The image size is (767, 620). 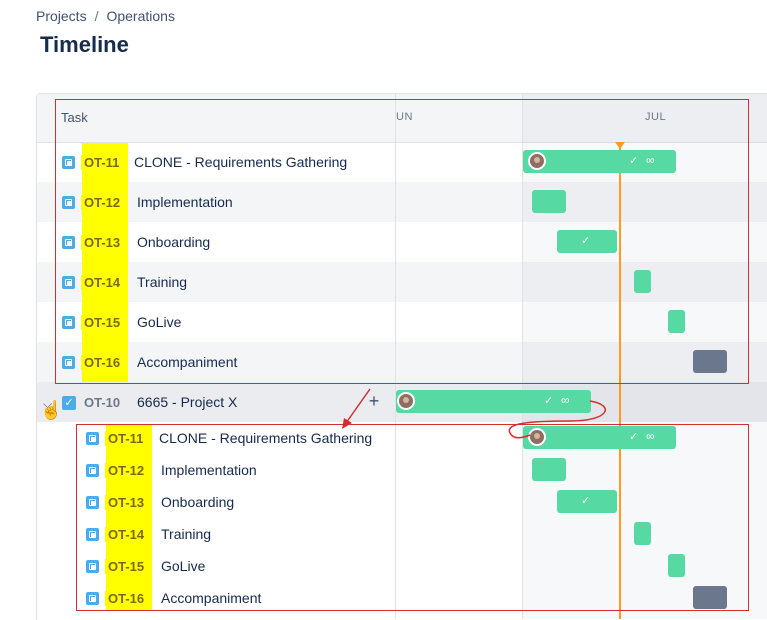 I want to click on annotation-arrow-line, so click(x=358, y=406).